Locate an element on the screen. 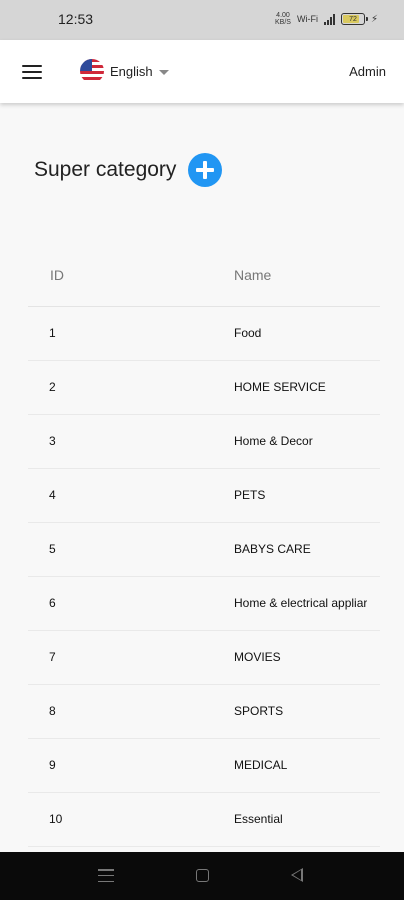  table-header: ID Name is located at coordinates (204, 278).